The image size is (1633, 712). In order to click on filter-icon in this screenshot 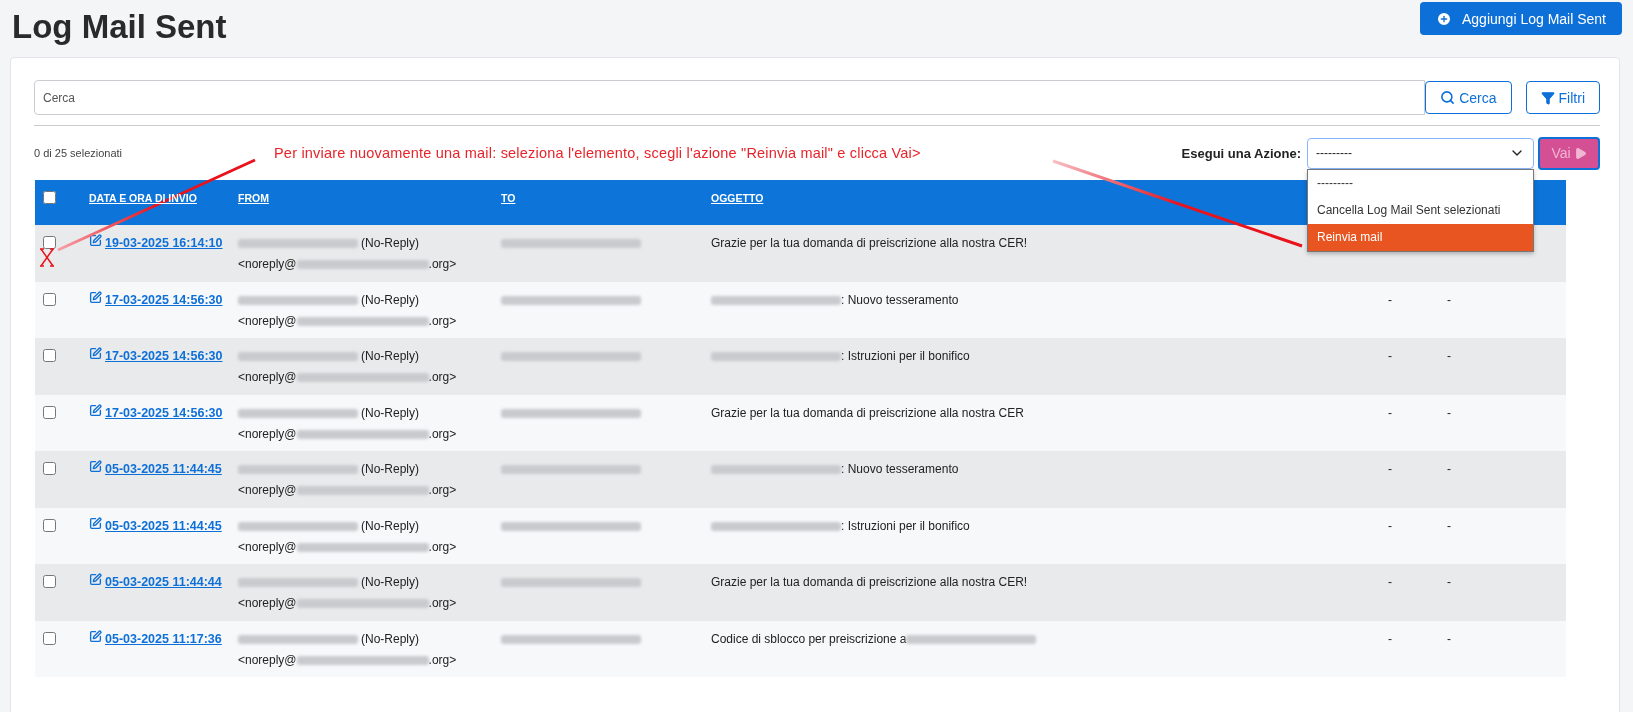, I will do `click(1547, 97)`.